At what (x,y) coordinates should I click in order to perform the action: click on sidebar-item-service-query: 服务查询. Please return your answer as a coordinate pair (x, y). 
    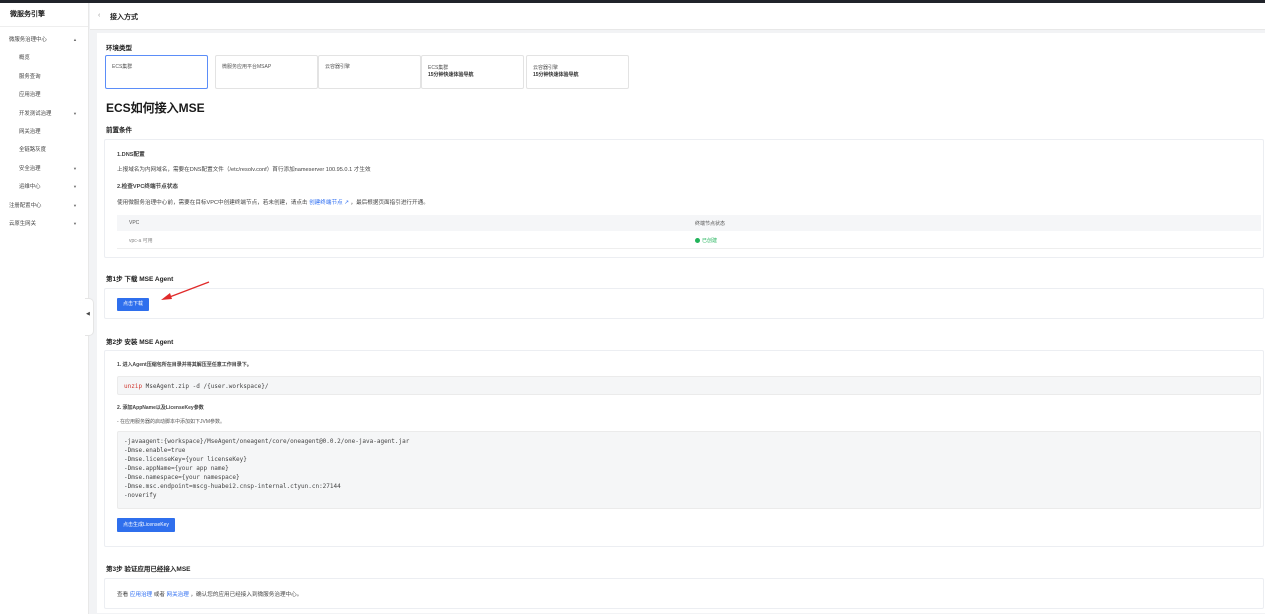
    Looking at the image, I should click on (44, 77).